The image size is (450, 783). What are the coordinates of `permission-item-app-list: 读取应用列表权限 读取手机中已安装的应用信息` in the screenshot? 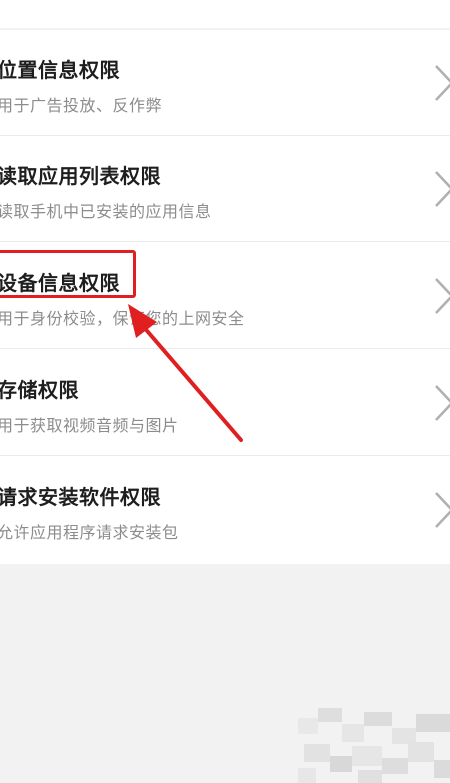 It's located at (225, 189).